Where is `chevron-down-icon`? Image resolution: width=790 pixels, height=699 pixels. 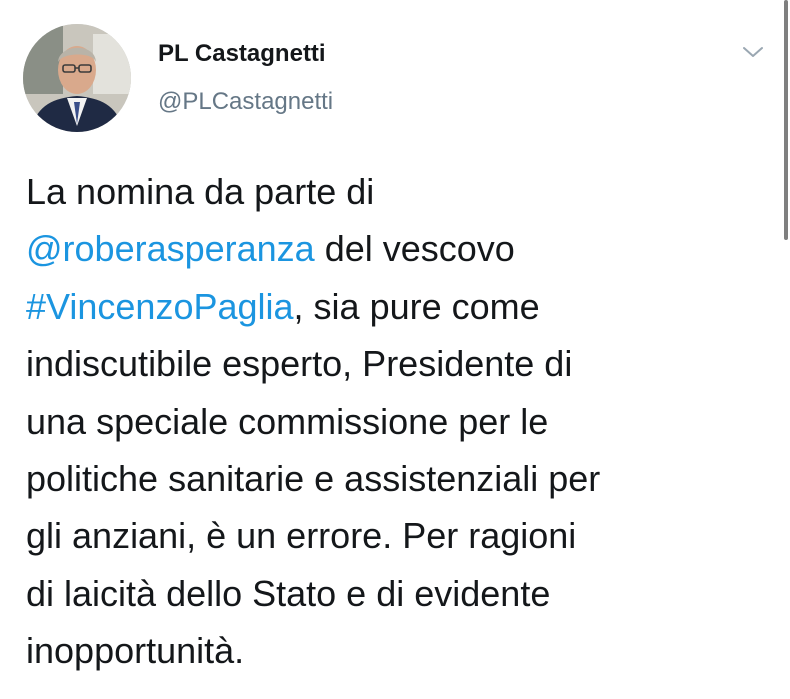 chevron-down-icon is located at coordinates (753, 52).